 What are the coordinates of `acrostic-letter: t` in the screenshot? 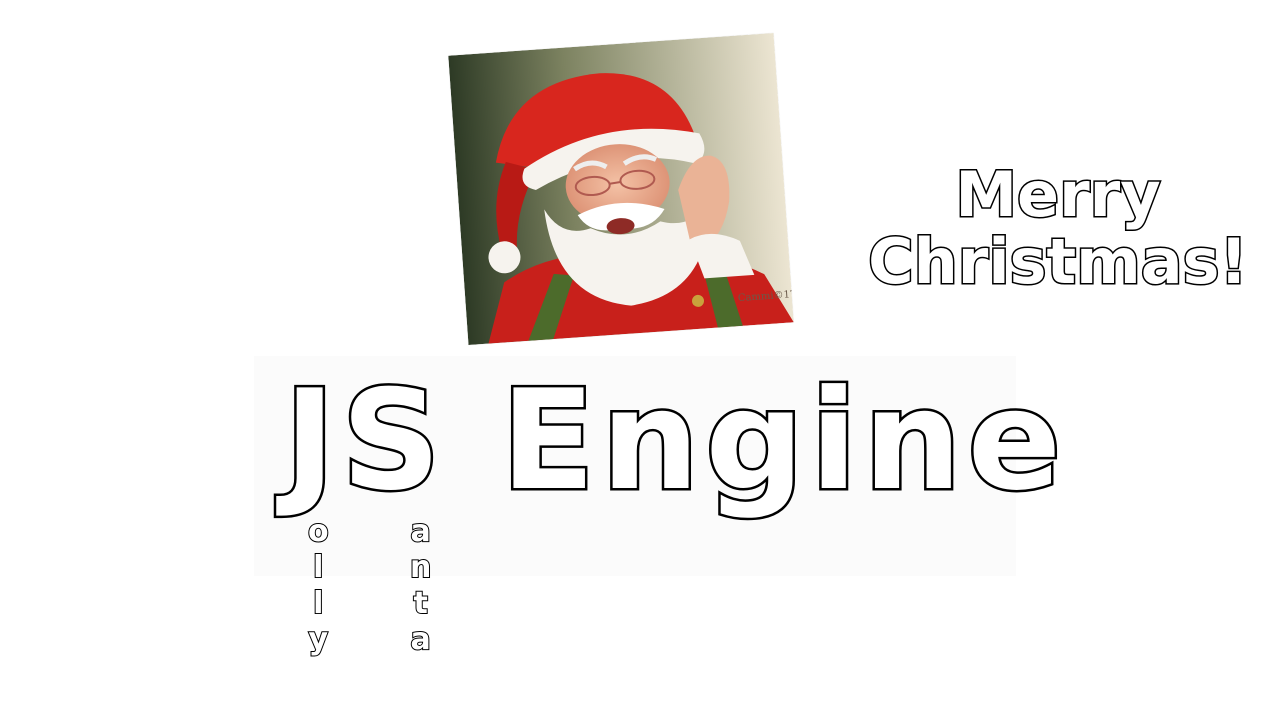 It's located at (420, 603).